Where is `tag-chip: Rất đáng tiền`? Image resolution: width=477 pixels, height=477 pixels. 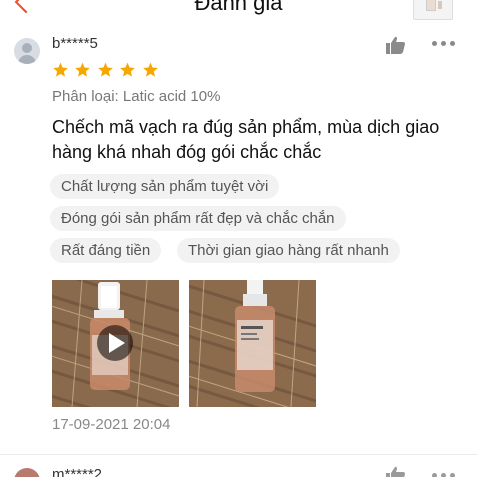 tag-chip: Rất đáng tiền is located at coordinates (106, 250).